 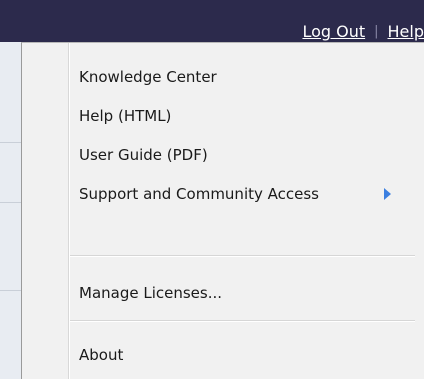 What do you see at coordinates (148, 77) in the screenshot?
I see `menu-item-label: Knowledge Center` at bounding box center [148, 77].